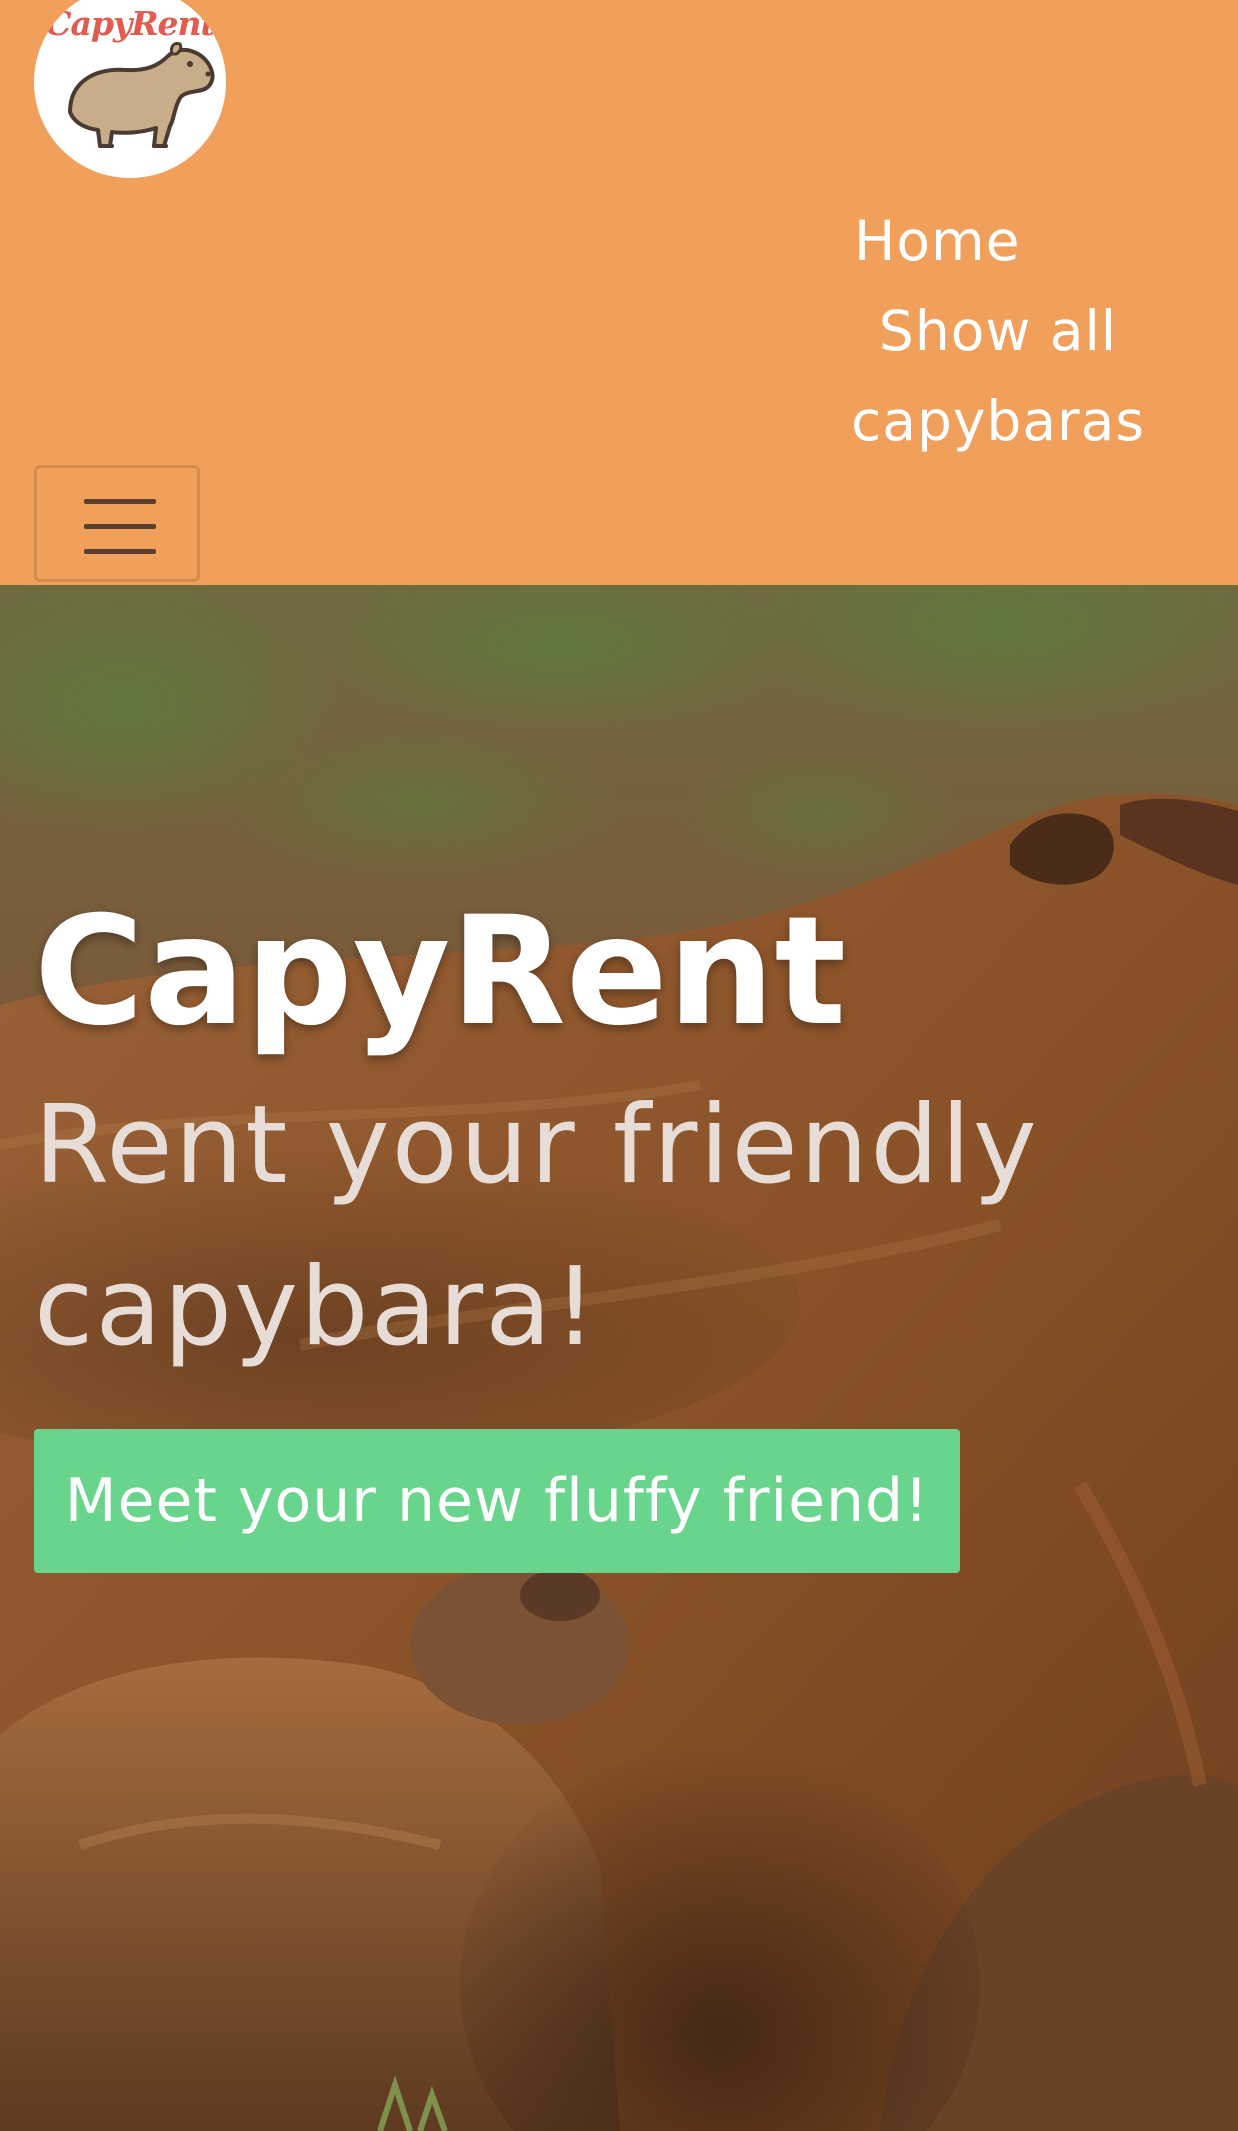 The height and width of the screenshot is (2131, 1238). Describe the element at coordinates (130, 89) in the screenshot. I see `brand-logo: CapyRent` at that location.